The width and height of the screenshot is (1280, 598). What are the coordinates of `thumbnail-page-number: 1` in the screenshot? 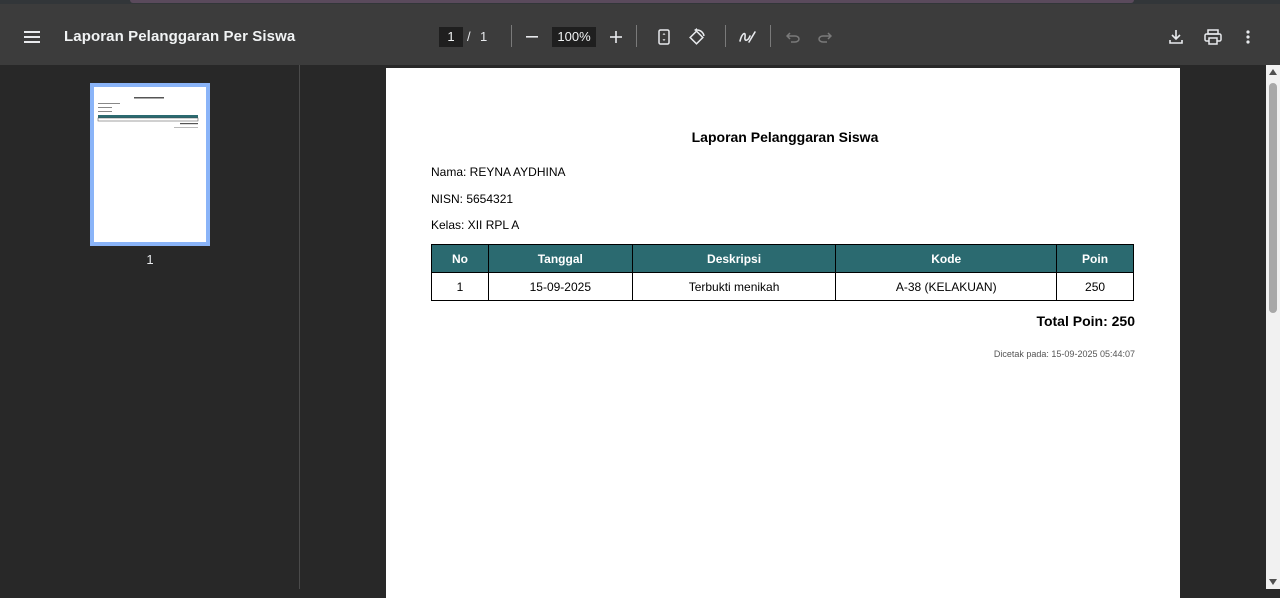 It's located at (150, 259).